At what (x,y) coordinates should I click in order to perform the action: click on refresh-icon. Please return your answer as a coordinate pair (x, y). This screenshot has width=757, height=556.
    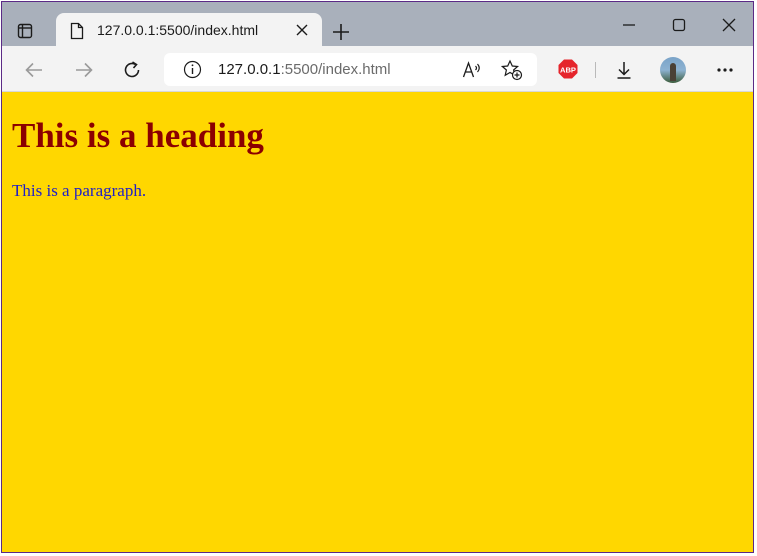
    Looking at the image, I should click on (132, 70).